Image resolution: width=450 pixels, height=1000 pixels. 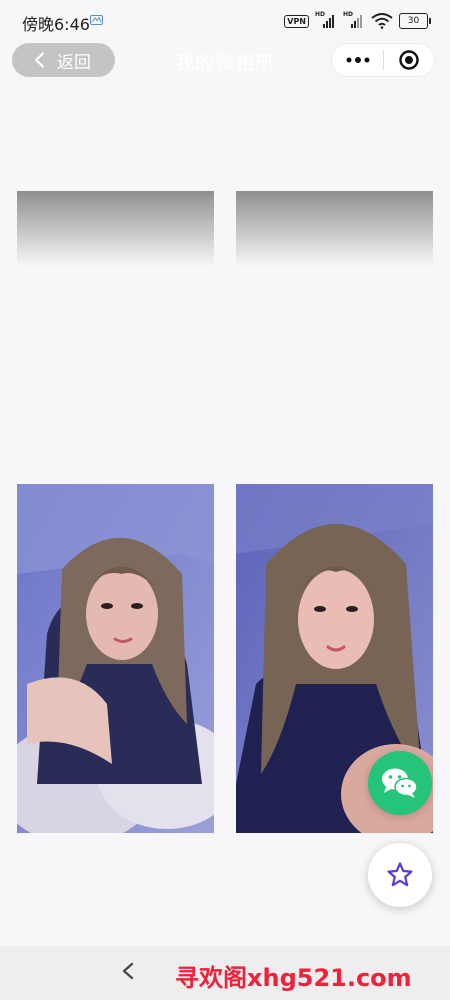 I want to click on star-icon, so click(x=400, y=874).